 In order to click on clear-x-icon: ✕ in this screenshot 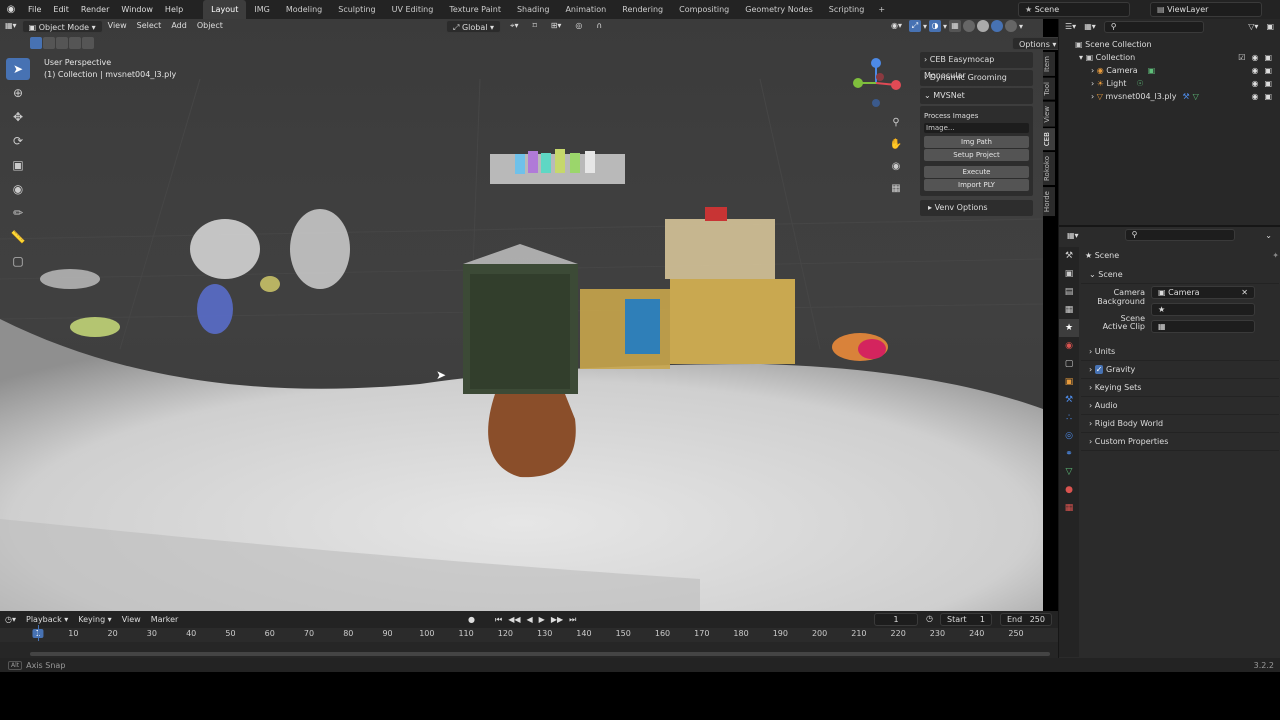, I will do `click(1244, 292)`.